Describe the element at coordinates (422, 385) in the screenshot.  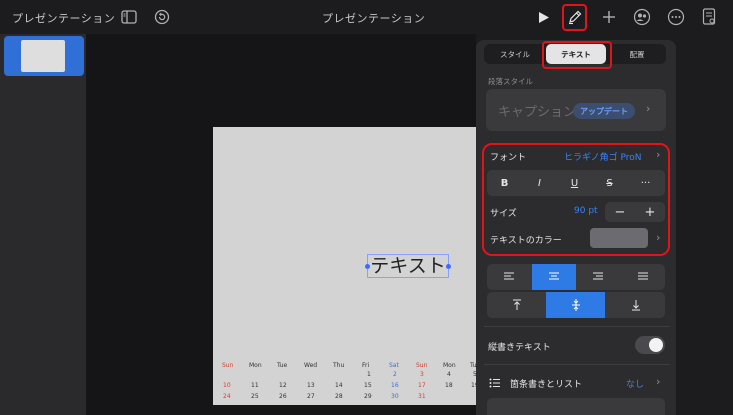
I see `calendar-date: 17` at that location.